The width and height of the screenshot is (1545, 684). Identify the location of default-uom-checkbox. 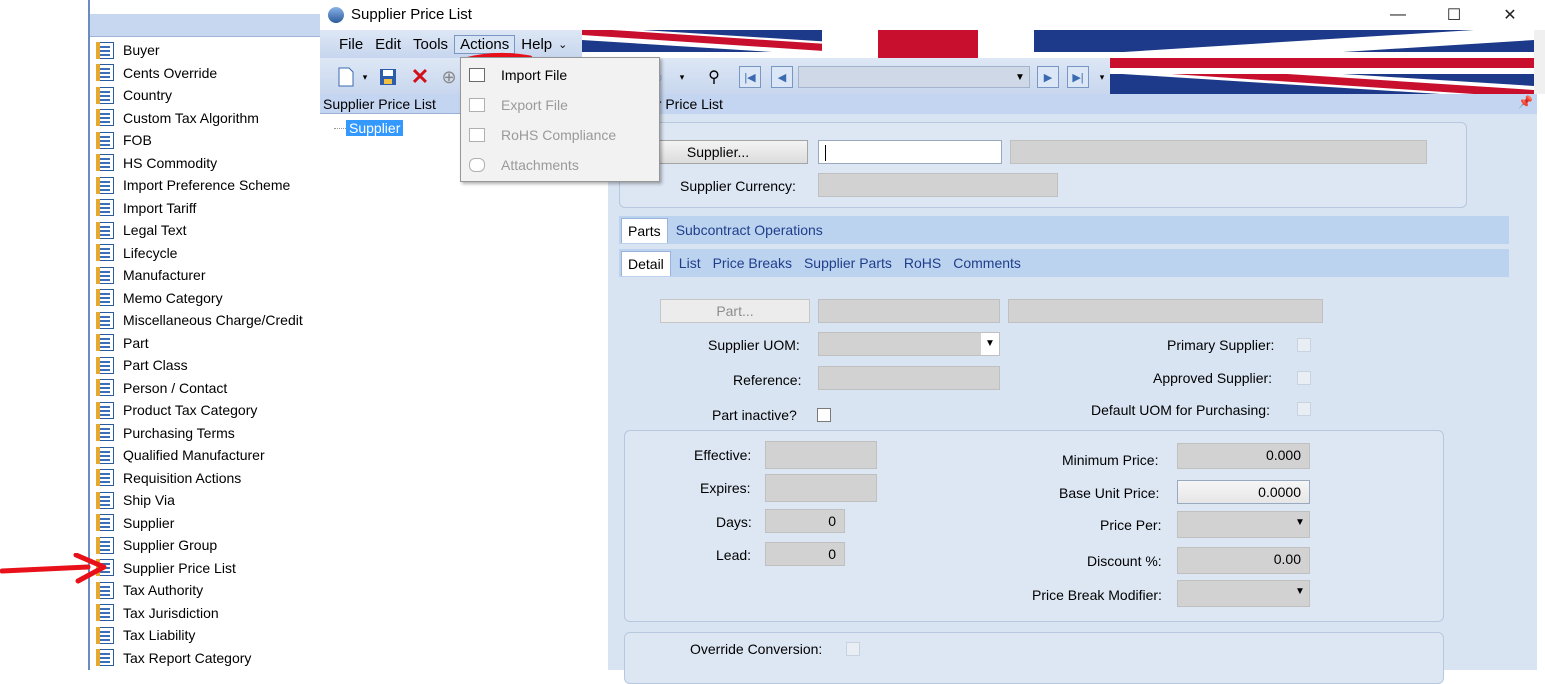
(1304, 409).